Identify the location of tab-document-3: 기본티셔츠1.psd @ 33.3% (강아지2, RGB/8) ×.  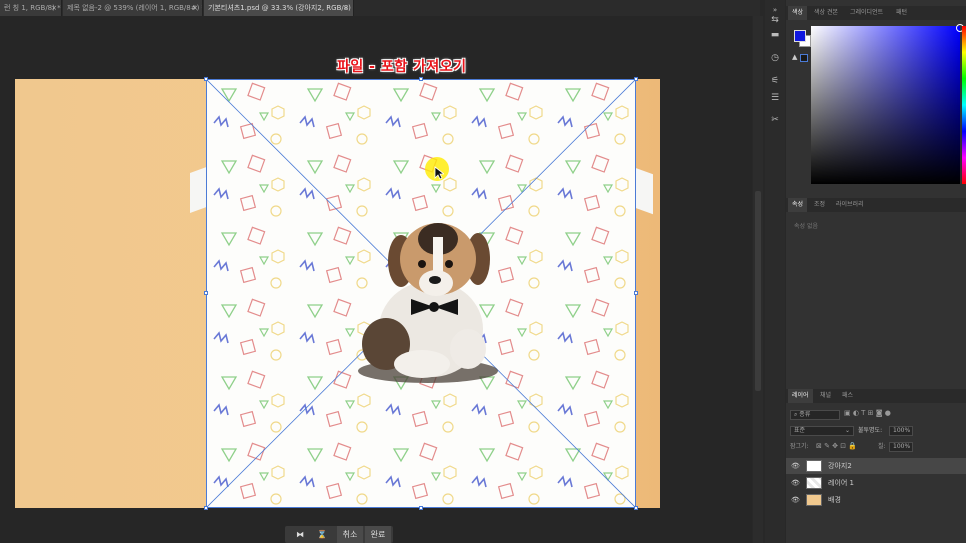
(279, 8).